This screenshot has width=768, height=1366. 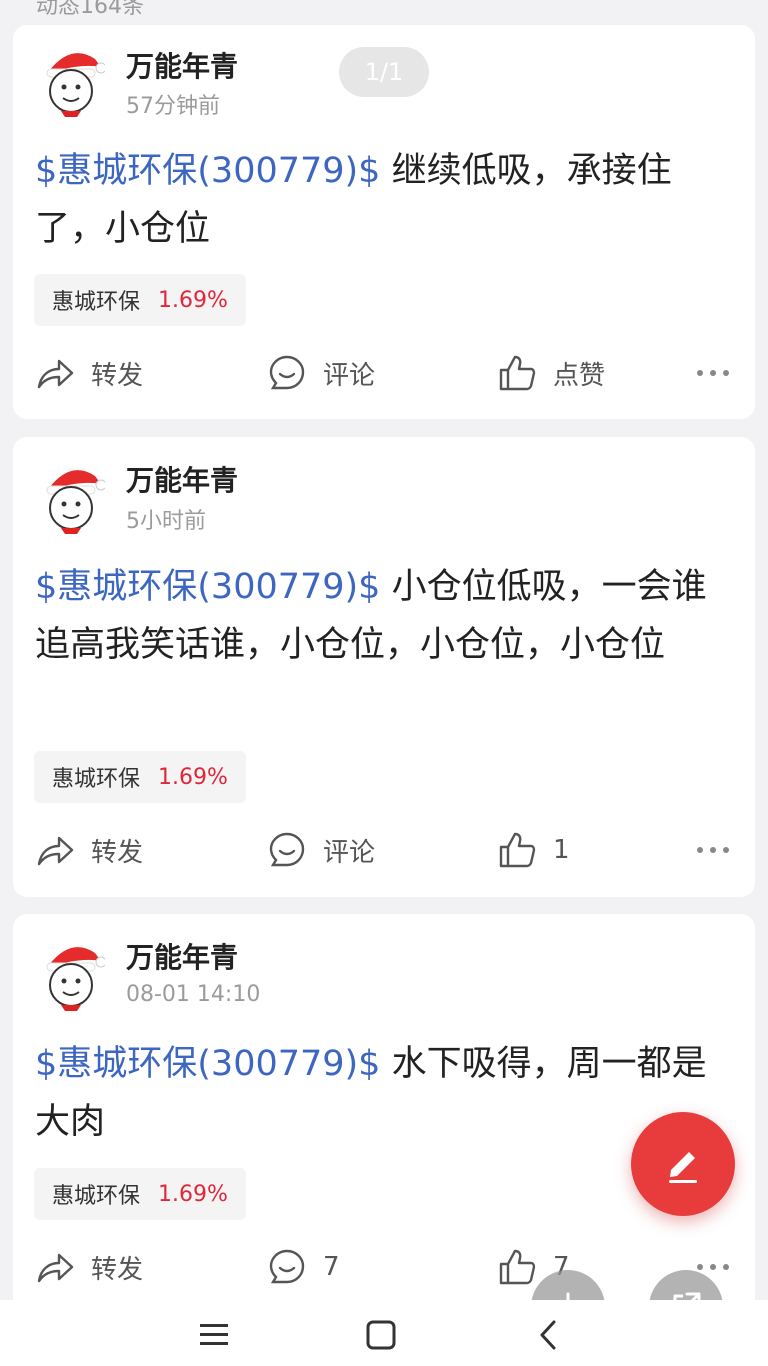 I want to click on feed-count-header: 动态164条, so click(x=90, y=9).